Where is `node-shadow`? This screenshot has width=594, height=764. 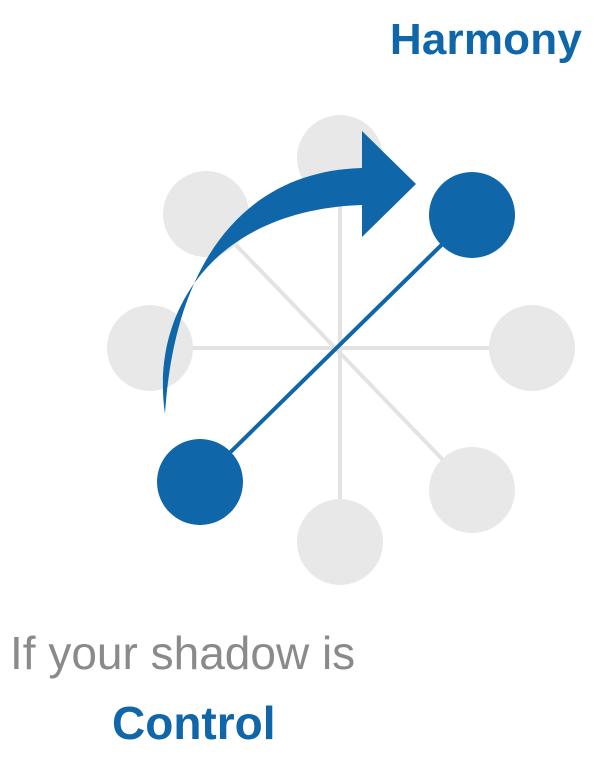
node-shadow is located at coordinates (200, 482).